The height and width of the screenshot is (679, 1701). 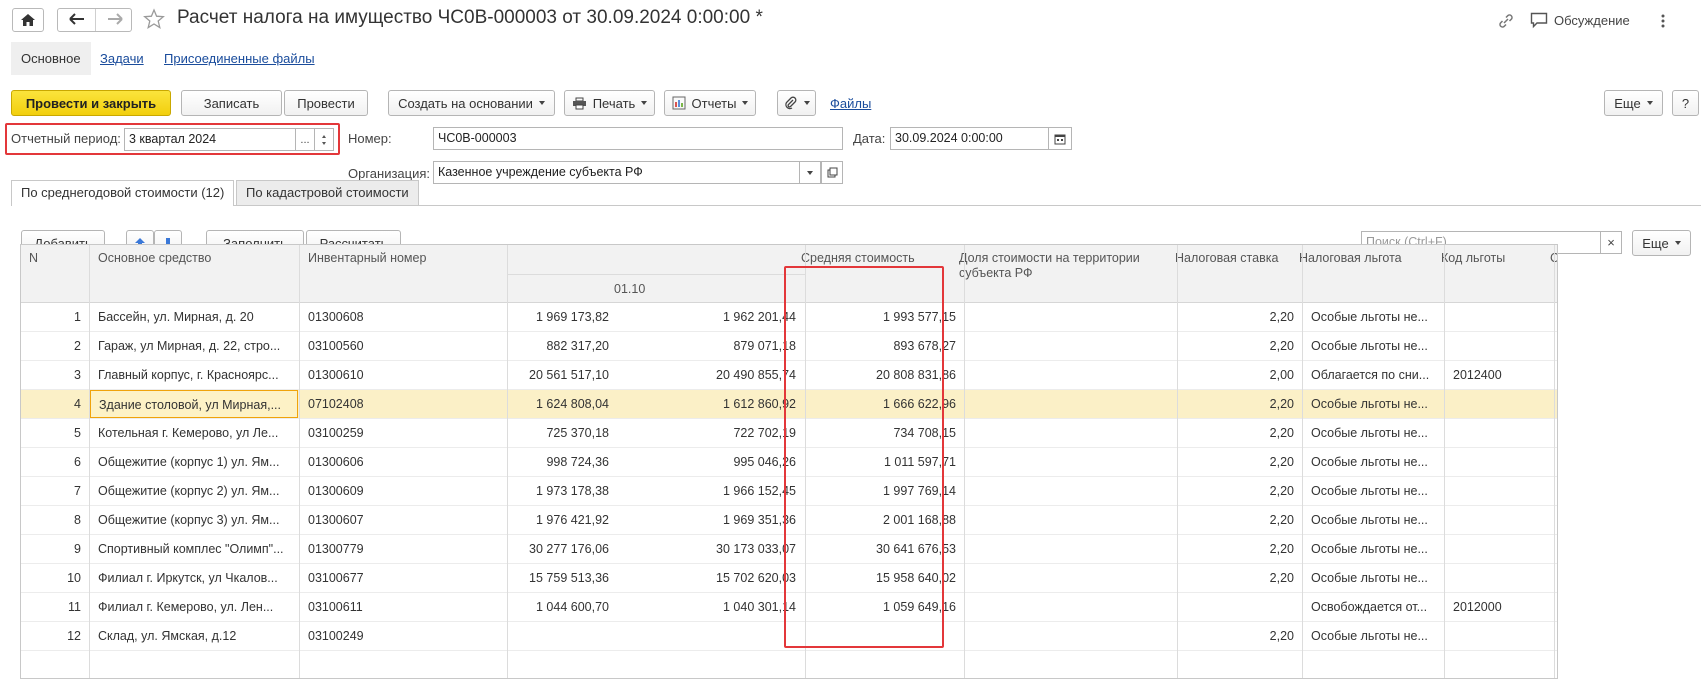 I want to click on cell-value-1: 1 973 178,38, so click(x=572, y=491).